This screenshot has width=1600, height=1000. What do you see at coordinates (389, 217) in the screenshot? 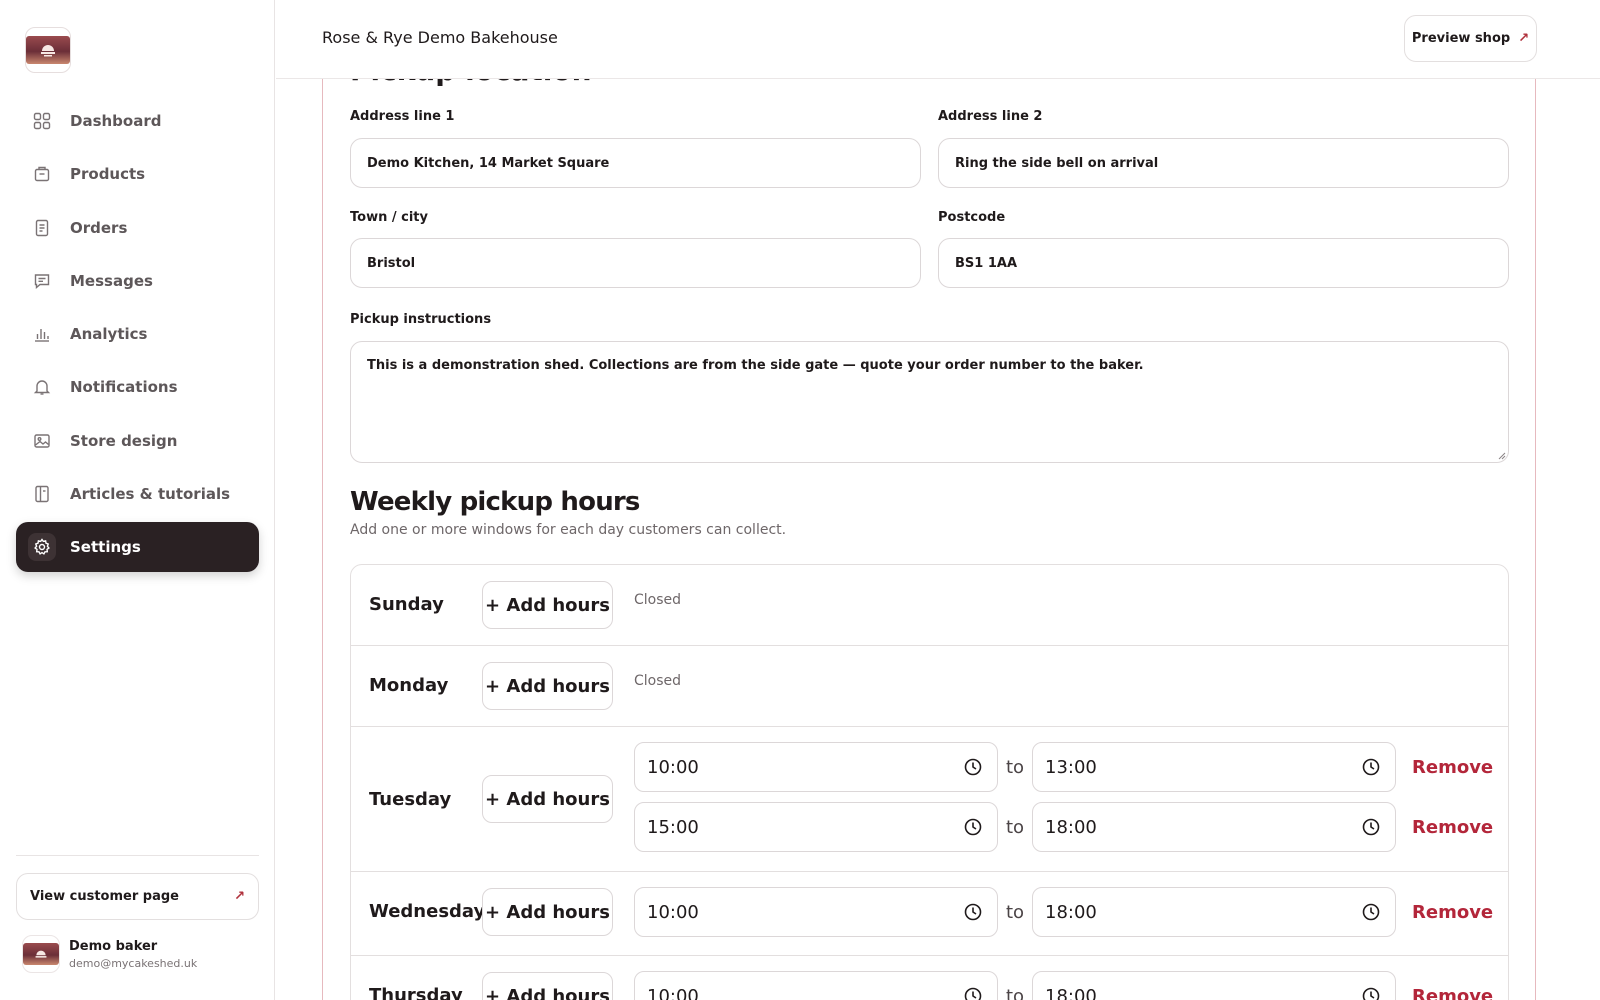
I see `town-city-label: Town / city` at bounding box center [389, 217].